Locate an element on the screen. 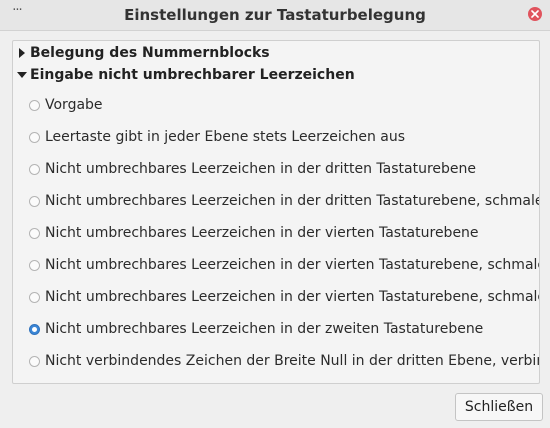 The image size is (550, 428). radio-option: Vorgabe is located at coordinates (66, 105).